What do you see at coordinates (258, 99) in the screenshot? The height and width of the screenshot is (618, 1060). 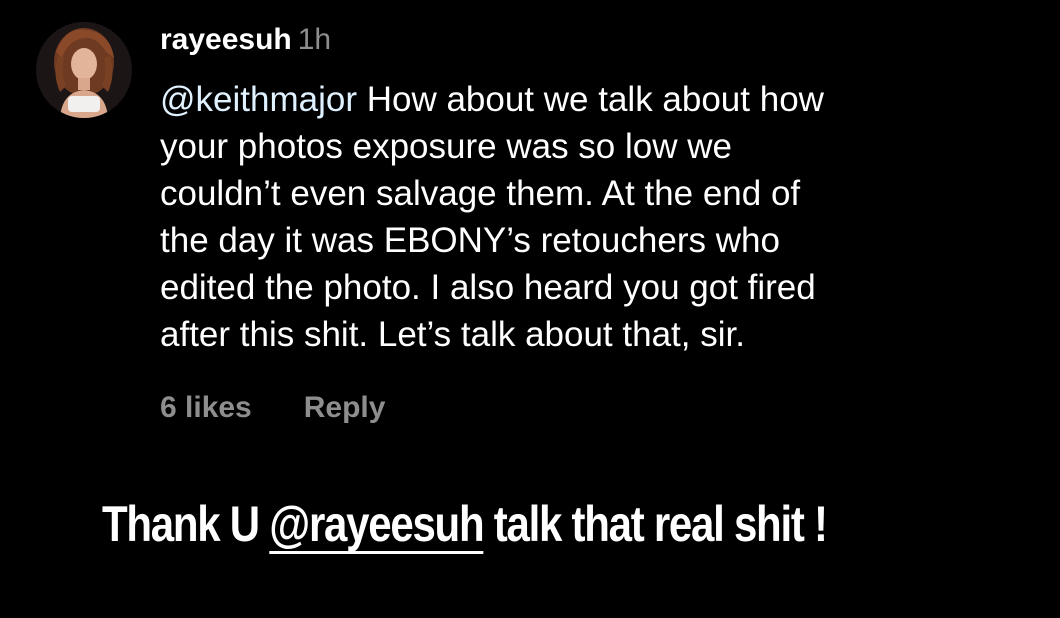 I see `mention-link: @keithmajor` at bounding box center [258, 99].